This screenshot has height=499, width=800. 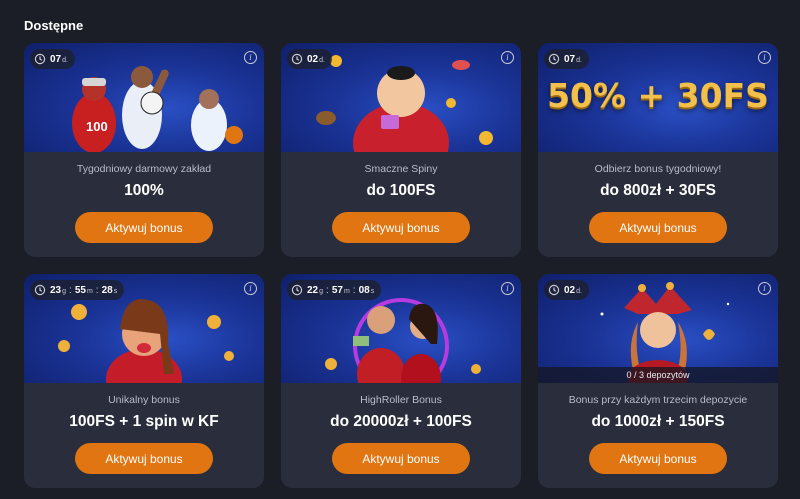 What do you see at coordinates (54, 25) in the screenshot?
I see `section-title: Dostępne` at bounding box center [54, 25].